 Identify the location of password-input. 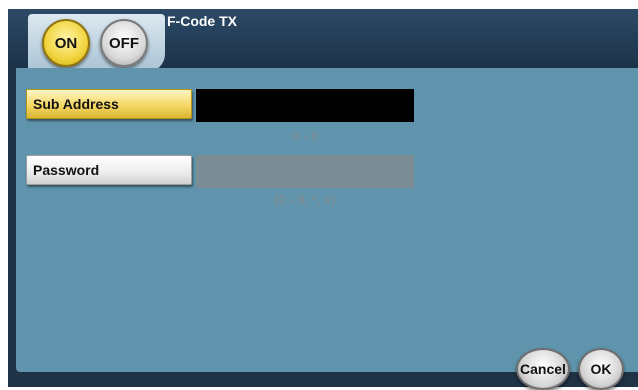
(305, 171).